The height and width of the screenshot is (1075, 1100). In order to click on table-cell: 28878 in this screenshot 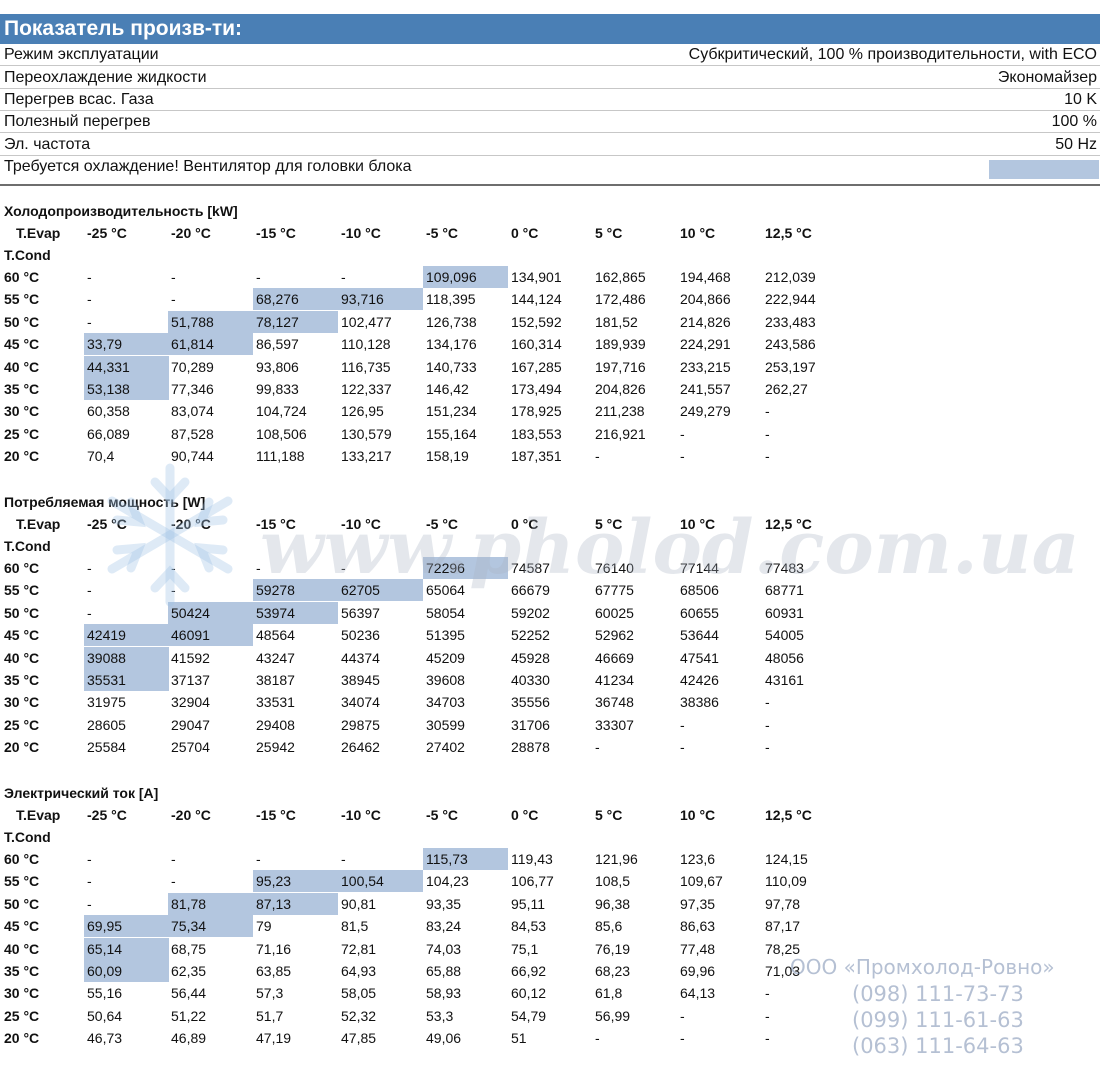, I will do `click(530, 747)`.